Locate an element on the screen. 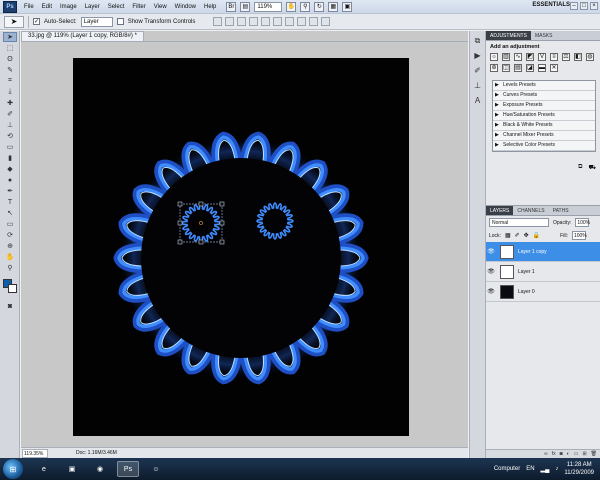  clip-layer-icon: ⧉ is located at coordinates (580, 168).